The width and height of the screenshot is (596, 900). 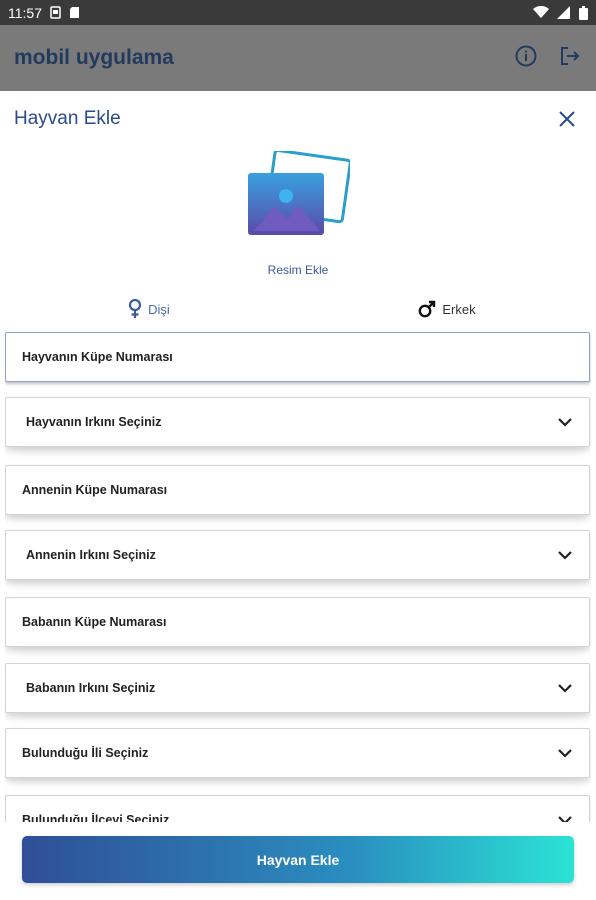 I want to click on wifi-icon, so click(x=541, y=12).